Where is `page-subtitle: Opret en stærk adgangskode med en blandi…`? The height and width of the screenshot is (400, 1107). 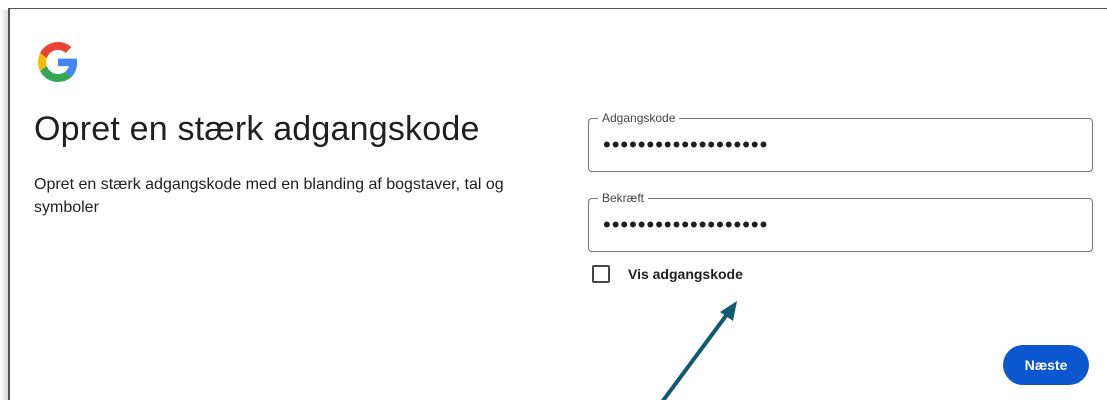 page-subtitle: Opret en stærk adgangskode med en blandi… is located at coordinates (269, 196).